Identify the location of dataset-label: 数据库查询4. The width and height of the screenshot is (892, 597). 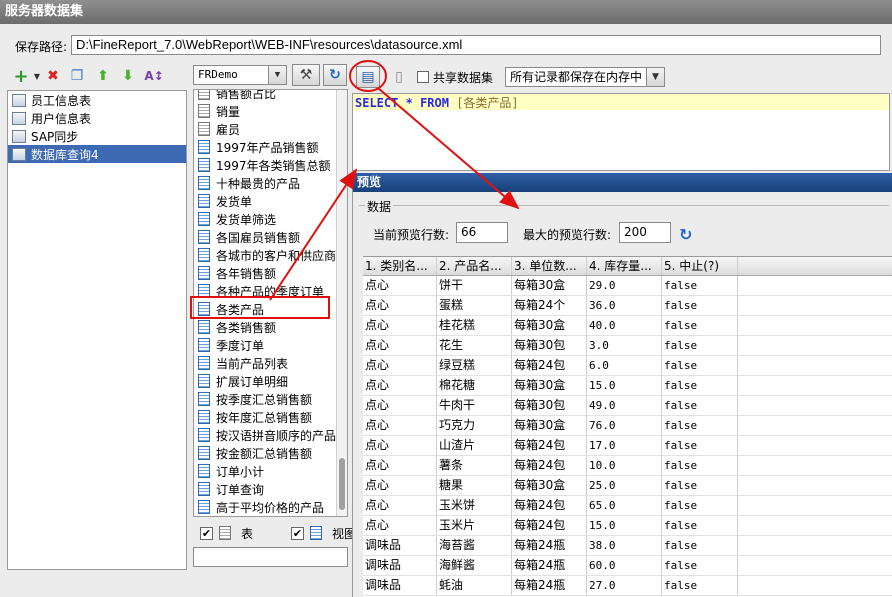
(65, 154).